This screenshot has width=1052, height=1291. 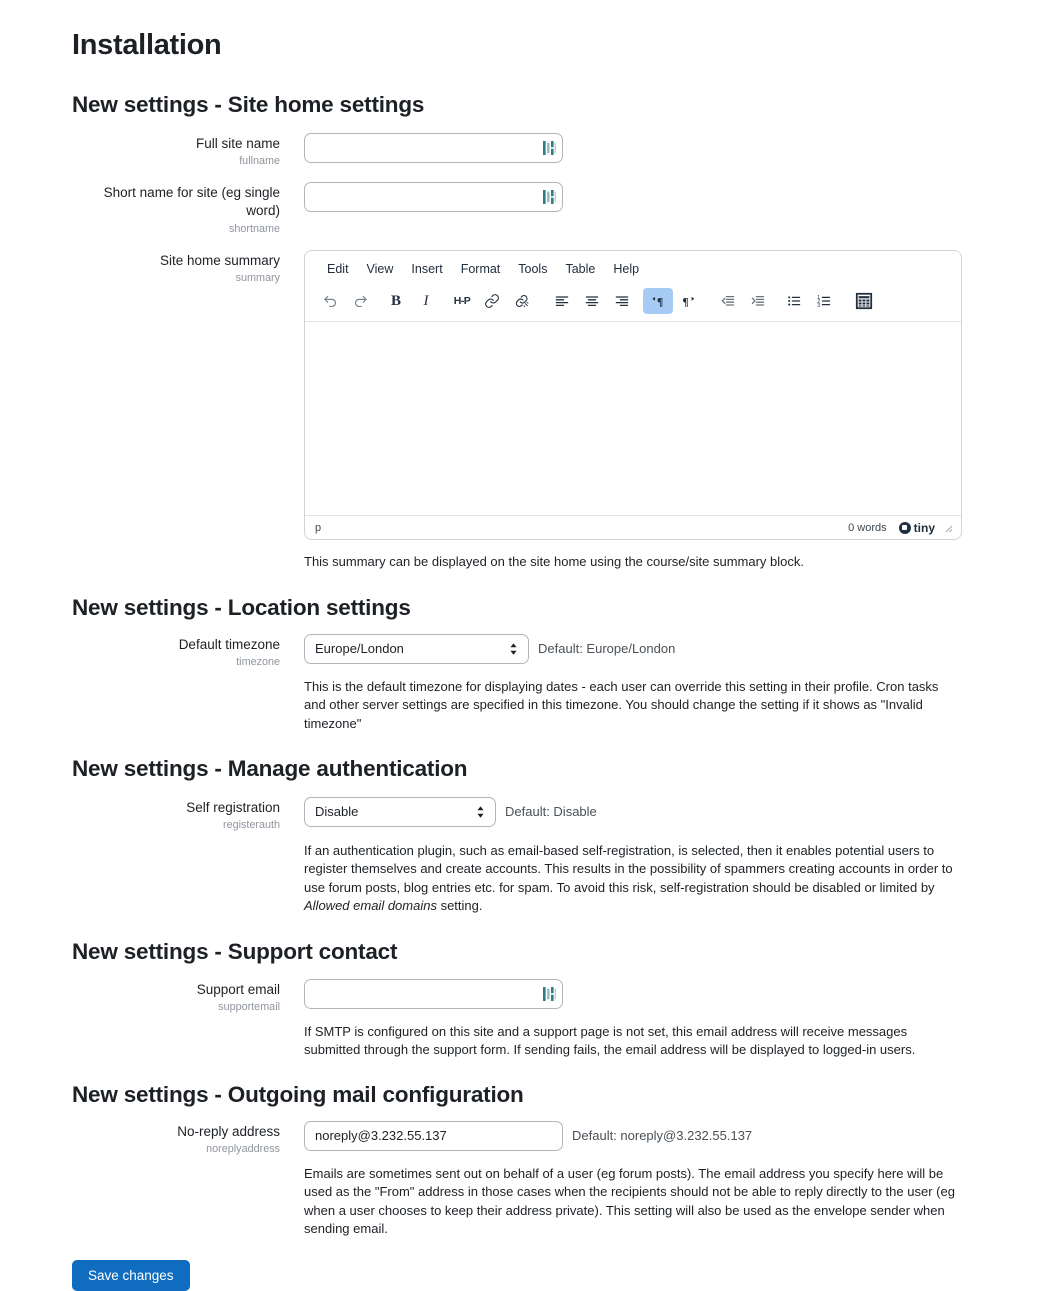 I want to click on tinymce-logo-text: tiny, so click(x=924, y=527).